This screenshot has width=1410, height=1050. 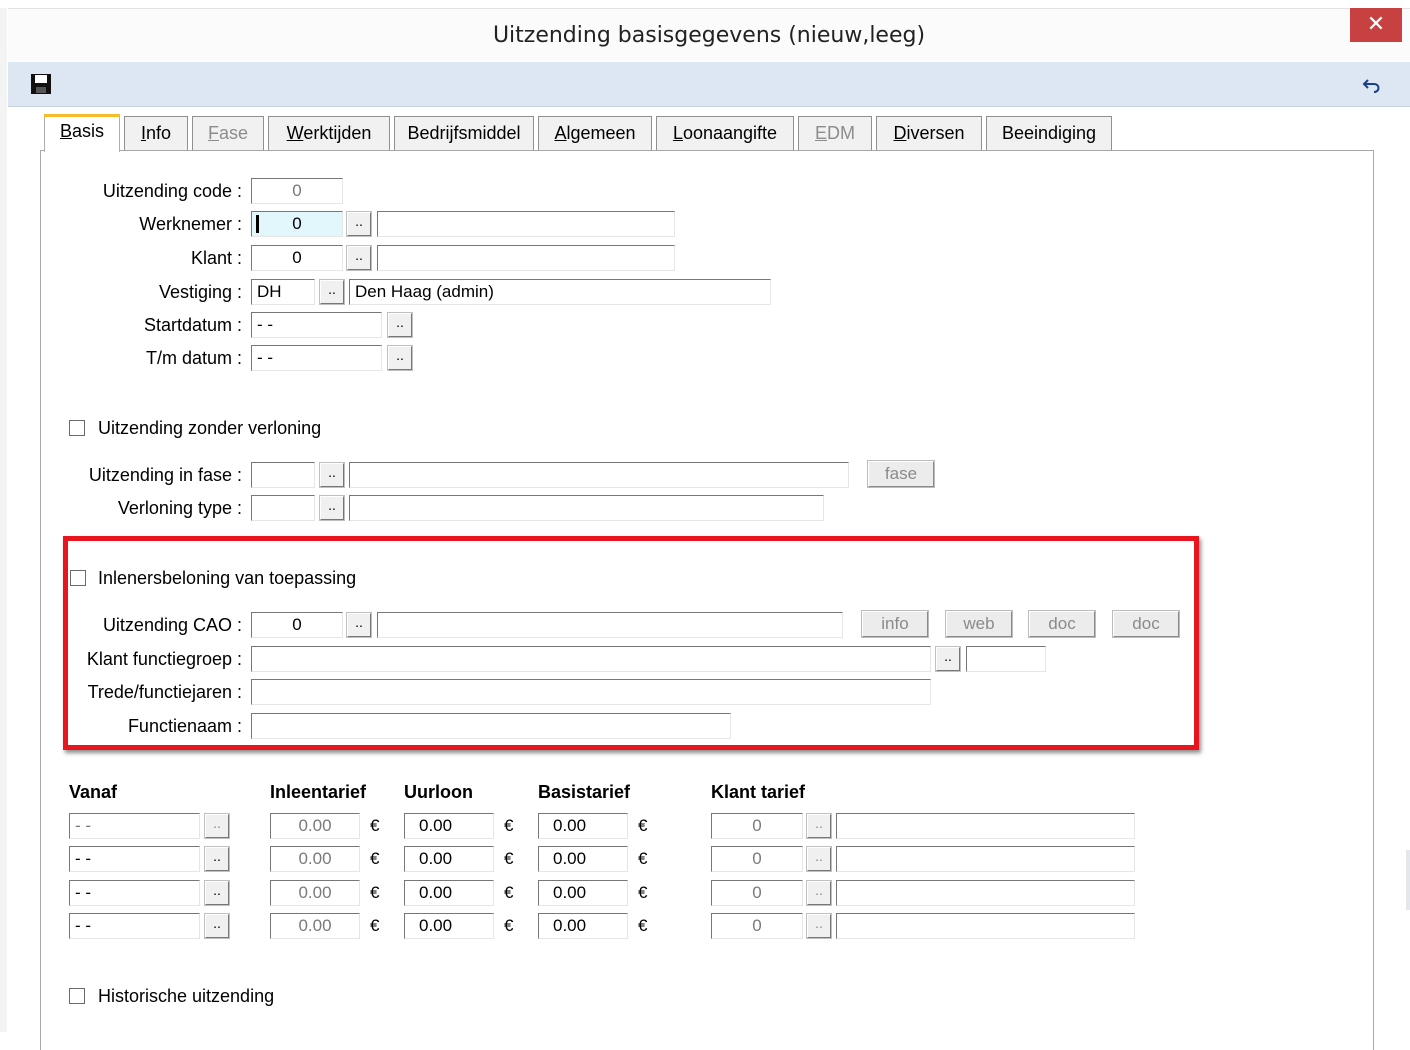 What do you see at coordinates (332, 475) in the screenshot?
I see `in-fase-browse-button: ..` at bounding box center [332, 475].